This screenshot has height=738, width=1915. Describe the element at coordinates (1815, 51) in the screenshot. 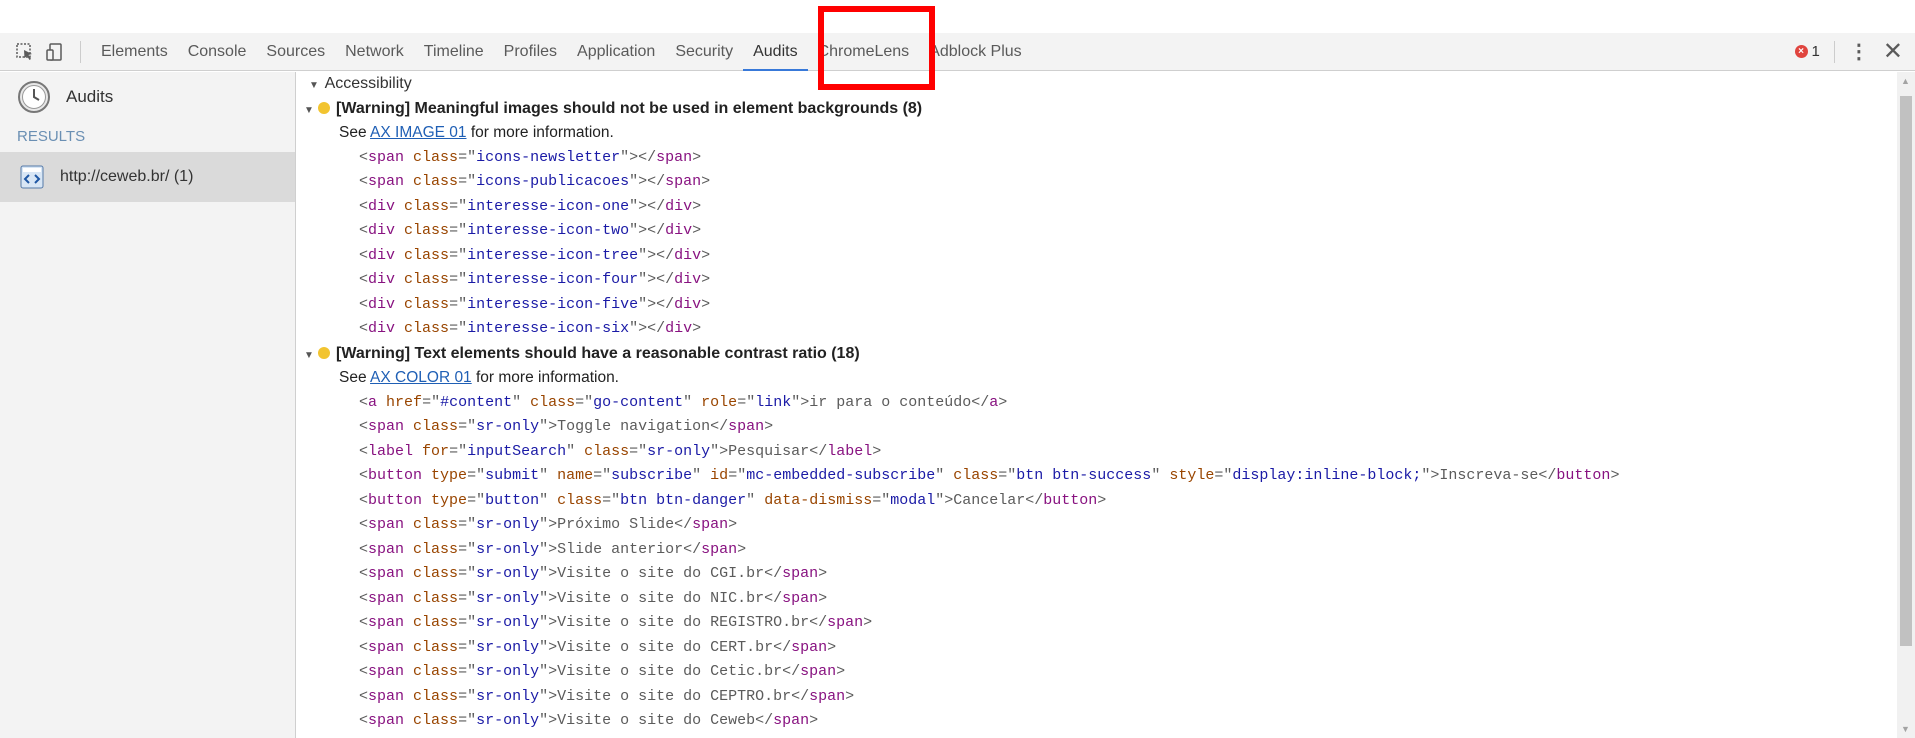

I see `error-count: 1` at that location.